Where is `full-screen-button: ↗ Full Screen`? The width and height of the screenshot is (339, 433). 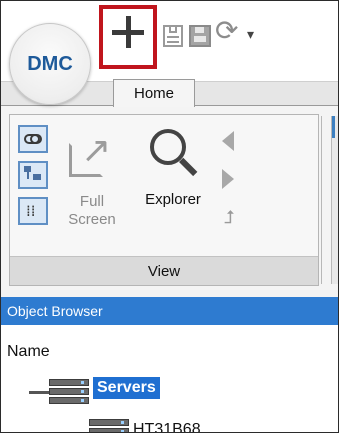
full-screen-button: ↗ Full Screen is located at coordinates (92, 179).